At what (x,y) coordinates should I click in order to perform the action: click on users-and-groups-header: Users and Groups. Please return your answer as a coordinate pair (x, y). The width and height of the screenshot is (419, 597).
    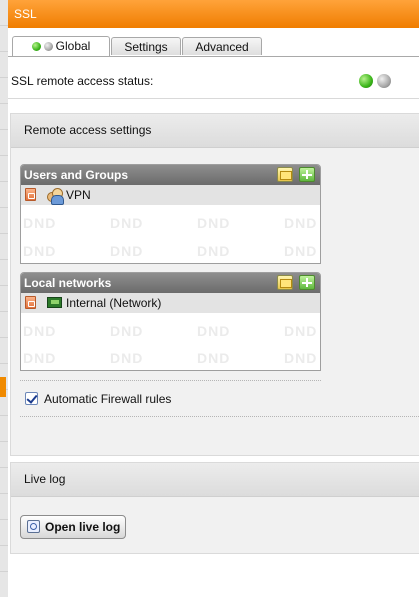
    Looking at the image, I should click on (170, 175).